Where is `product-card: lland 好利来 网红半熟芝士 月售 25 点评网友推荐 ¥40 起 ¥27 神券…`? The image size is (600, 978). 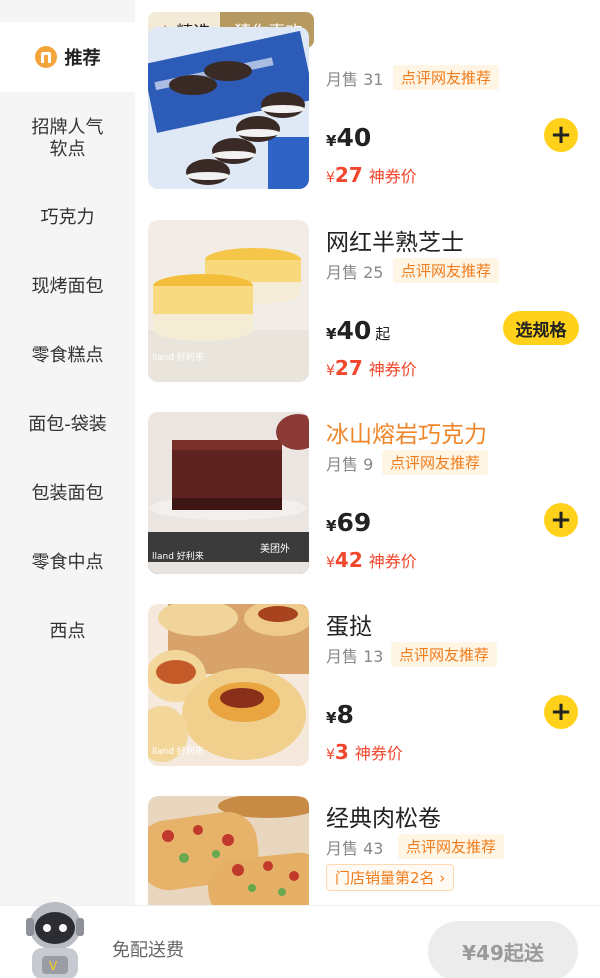
product-card: lland 好利来 网红半熟芝士 月售 25 点评网友推荐 ¥40 起 ¥27 神券… is located at coordinates (374, 301).